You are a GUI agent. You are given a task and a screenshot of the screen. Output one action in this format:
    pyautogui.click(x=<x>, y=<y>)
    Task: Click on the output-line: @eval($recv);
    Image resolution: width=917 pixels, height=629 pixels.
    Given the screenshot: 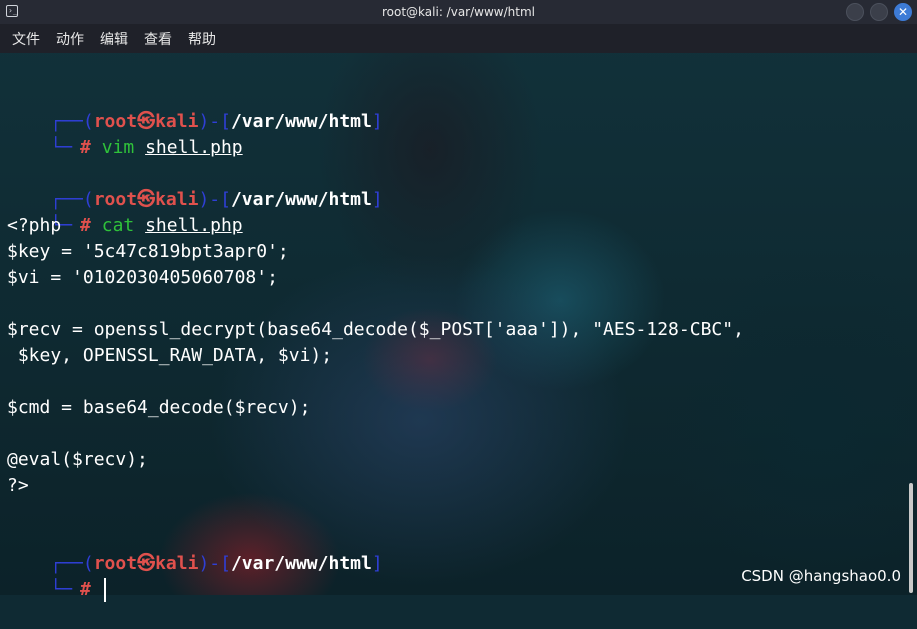 What is the action you would take?
    pyautogui.click(x=77, y=459)
    